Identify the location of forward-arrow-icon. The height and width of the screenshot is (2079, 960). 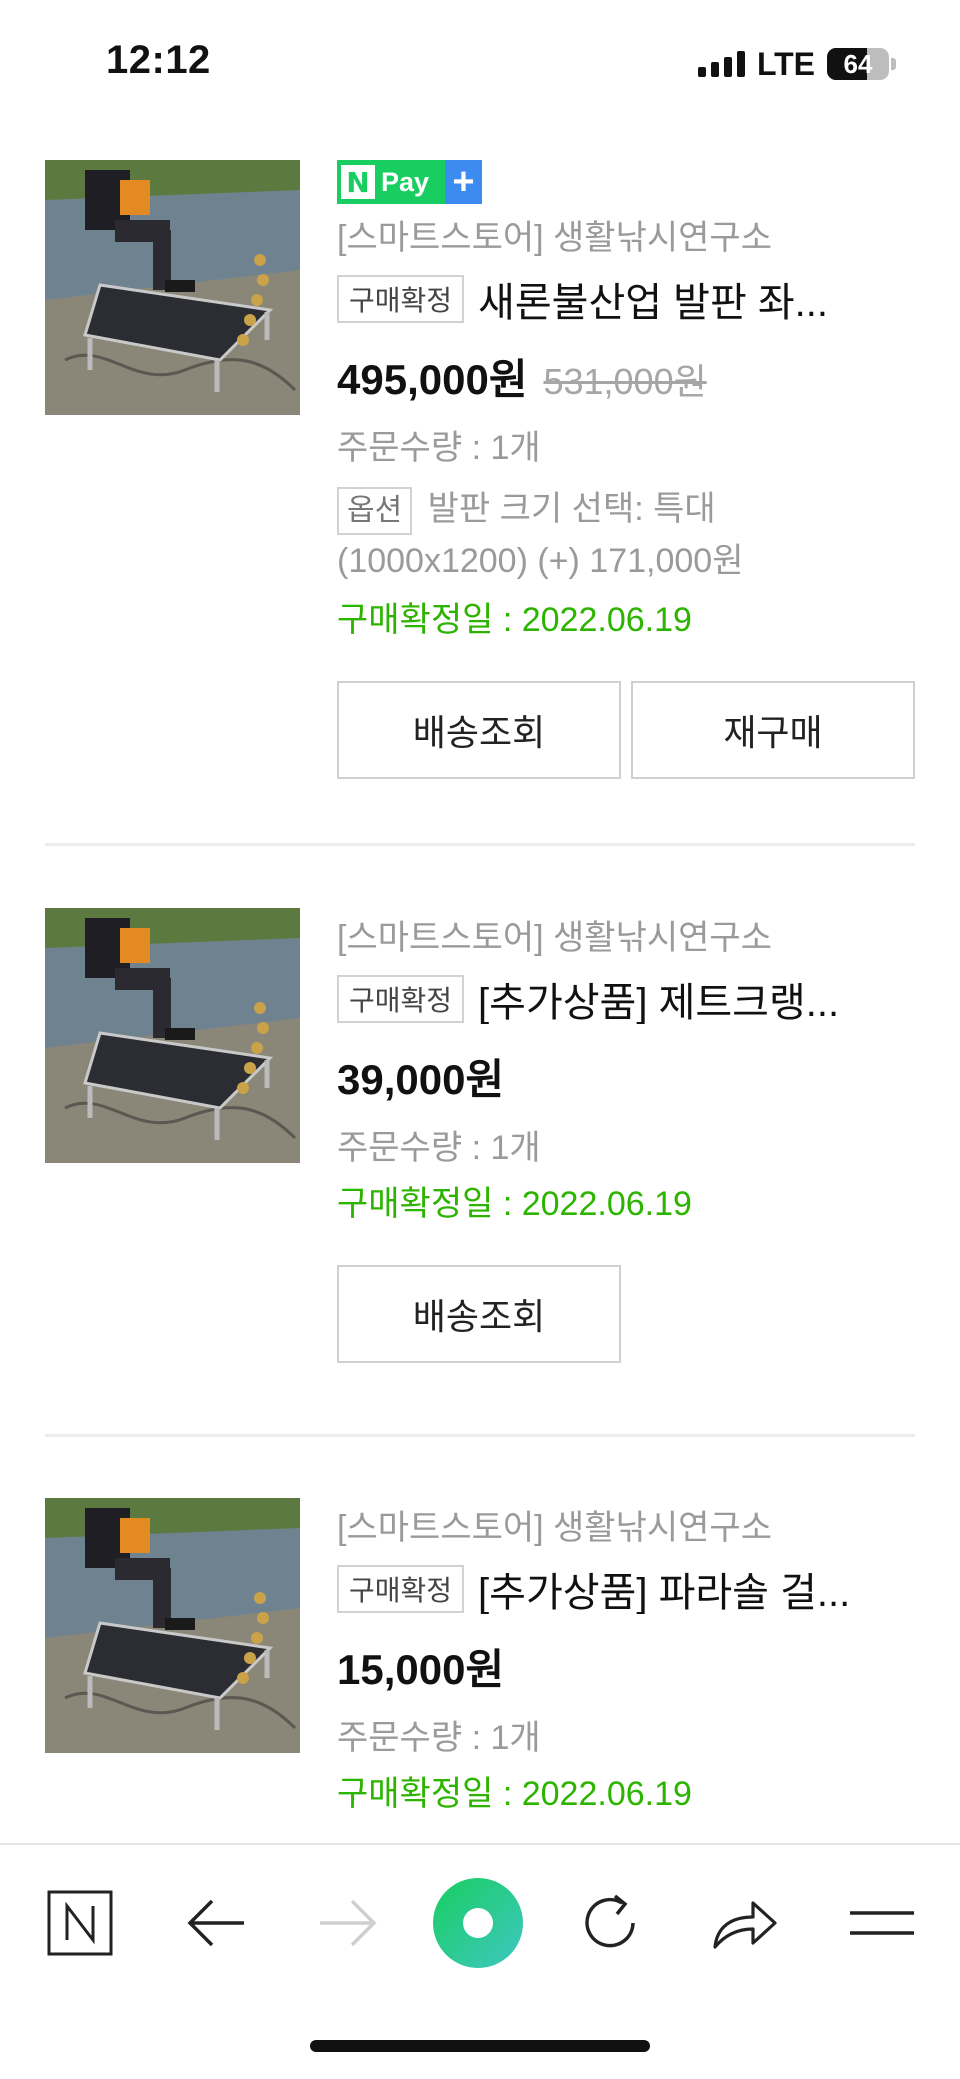
(348, 1923).